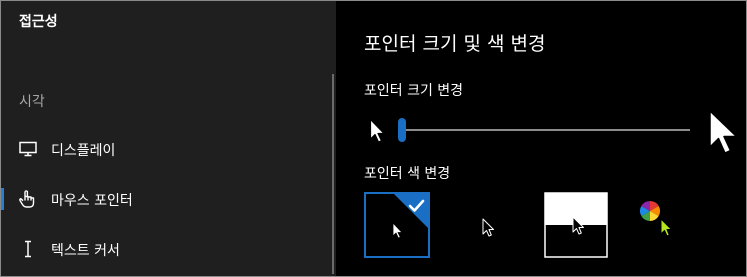  What do you see at coordinates (455, 44) in the screenshot?
I see `page-title: 포인터 크기 및 색 변경` at bounding box center [455, 44].